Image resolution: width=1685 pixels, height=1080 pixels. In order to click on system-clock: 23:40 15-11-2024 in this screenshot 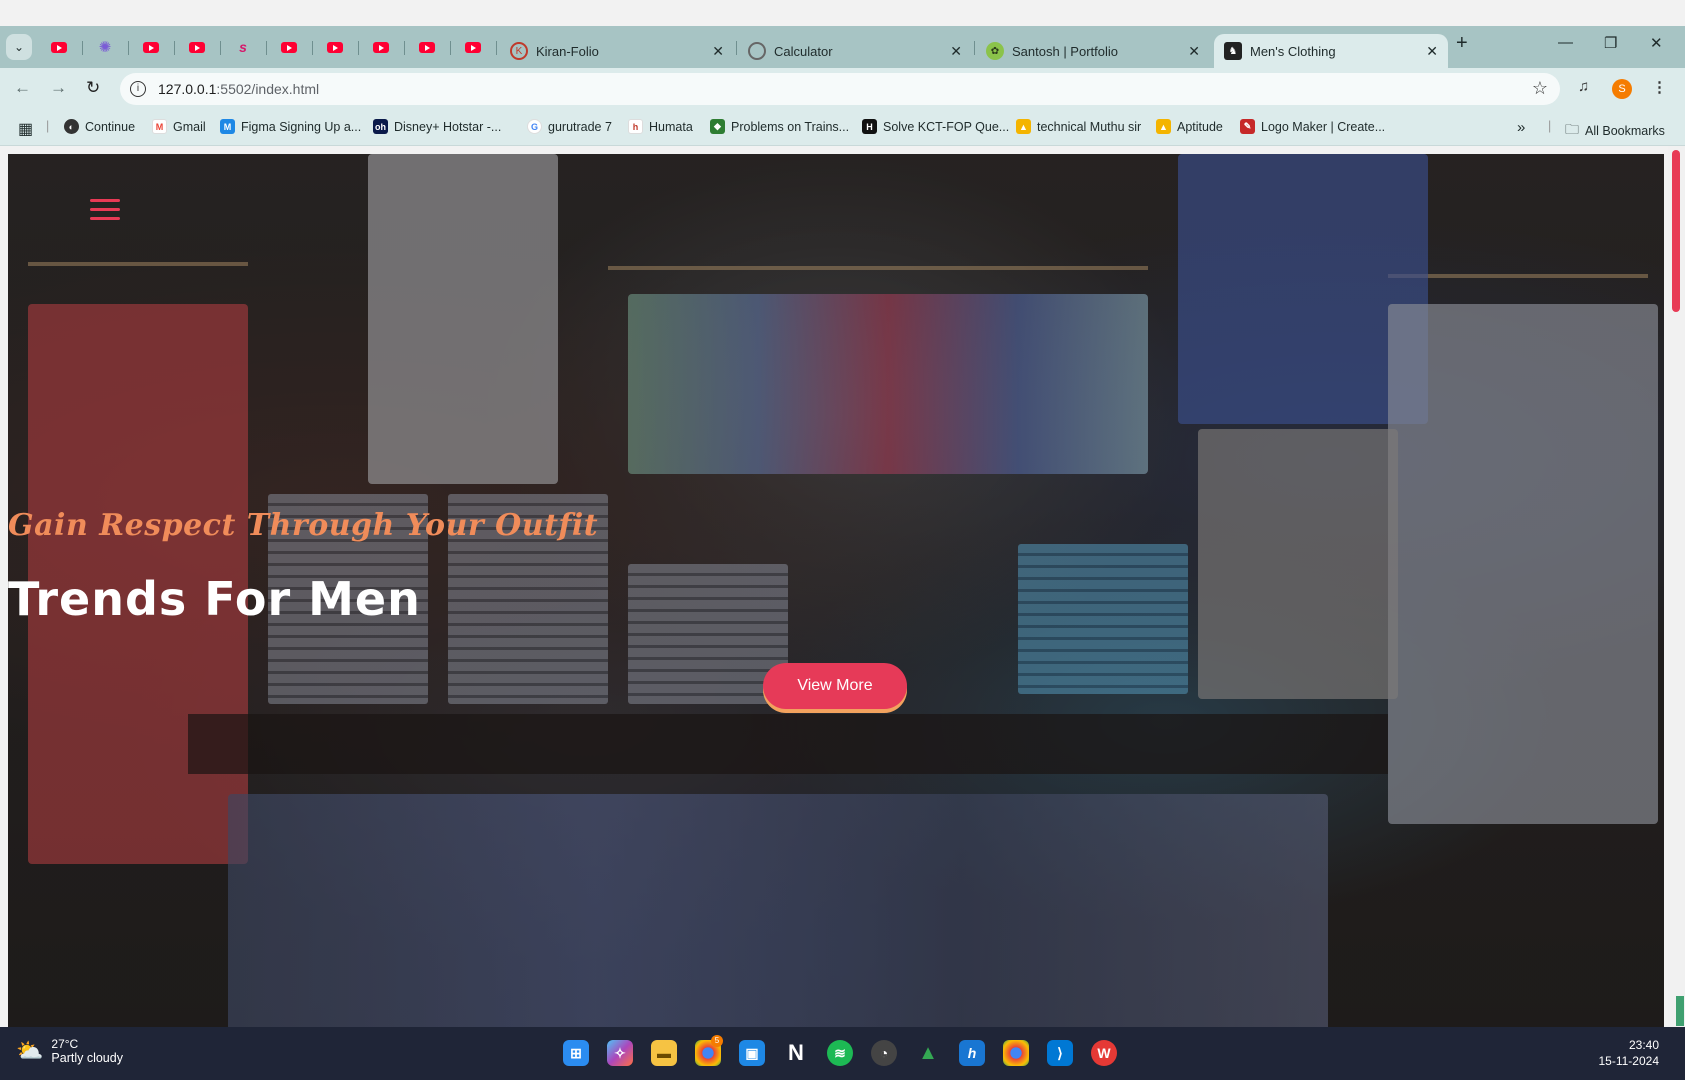, I will do `click(1629, 1053)`.